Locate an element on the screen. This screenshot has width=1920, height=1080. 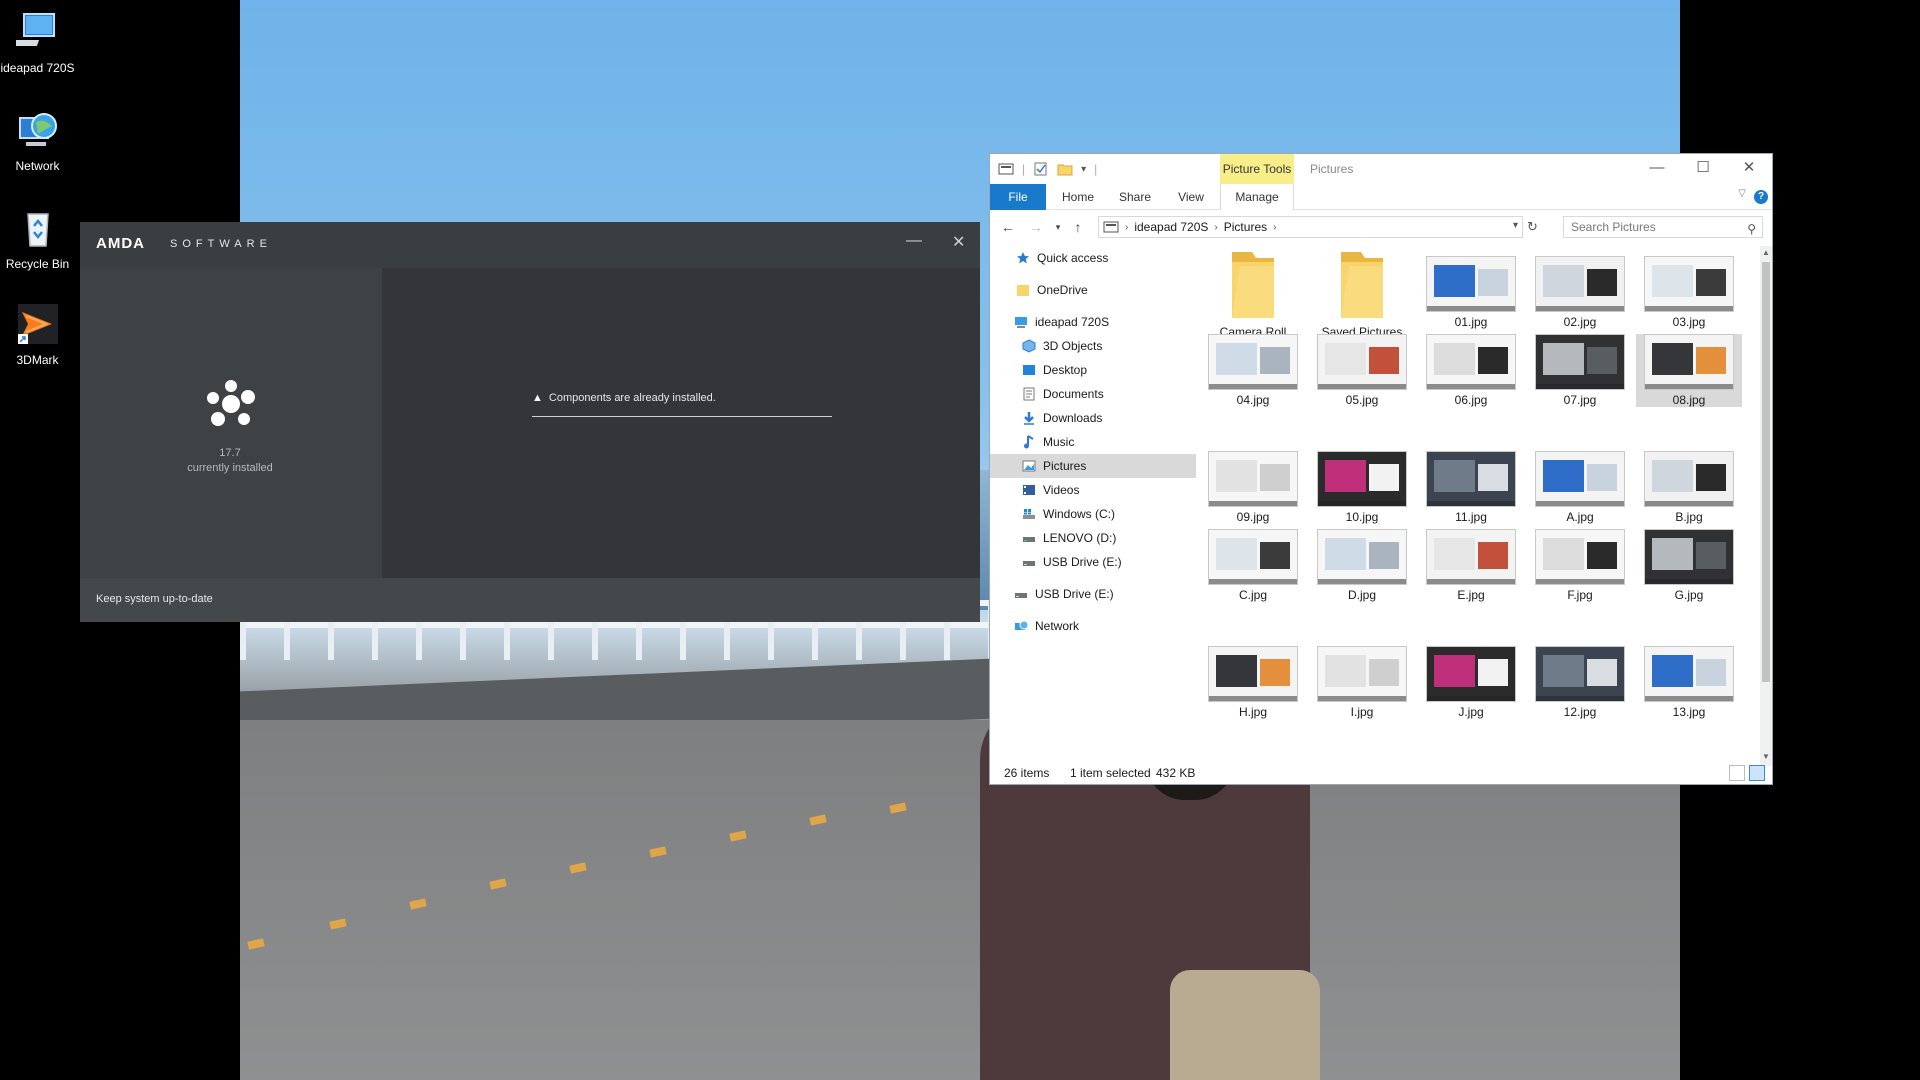
recent-locations-chevron-icon: ▾ is located at coordinates (1058, 227).